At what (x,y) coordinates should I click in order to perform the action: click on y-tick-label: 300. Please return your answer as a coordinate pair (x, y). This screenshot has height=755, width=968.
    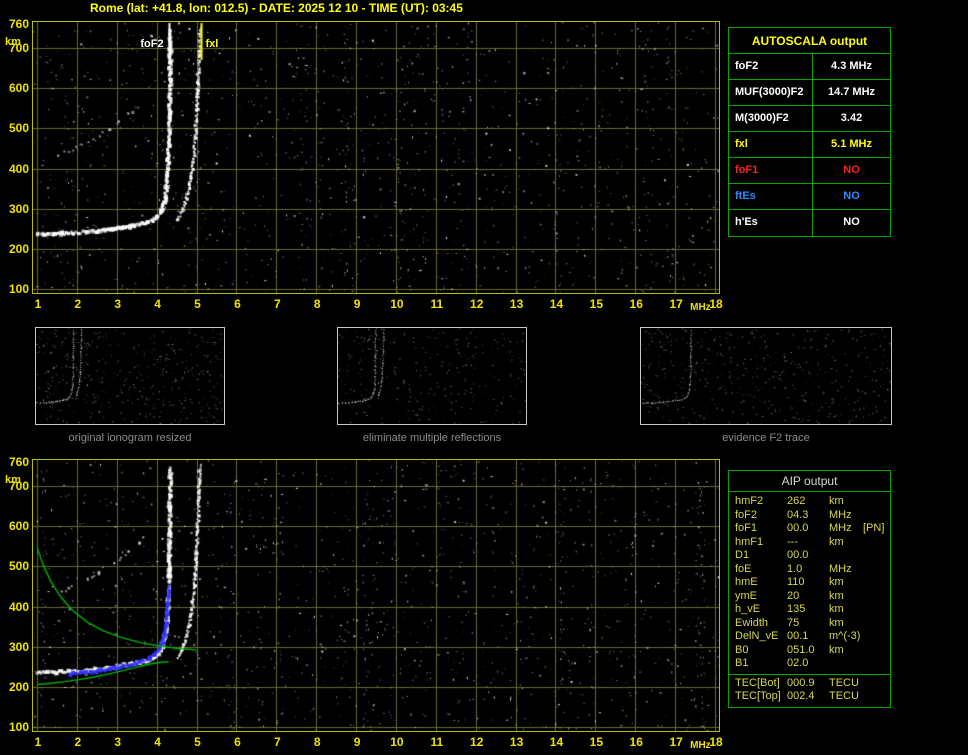
    Looking at the image, I should click on (18, 646).